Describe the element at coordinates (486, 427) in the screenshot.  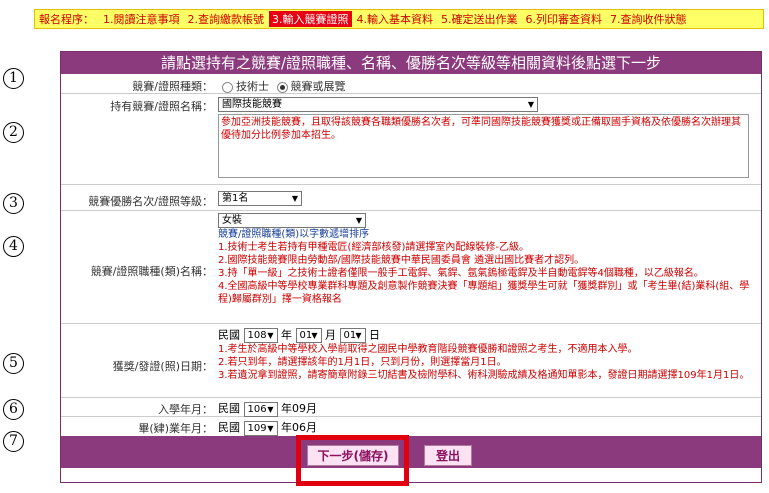
I see `graduate-content: 民國 109 ▼ 年06月` at that location.